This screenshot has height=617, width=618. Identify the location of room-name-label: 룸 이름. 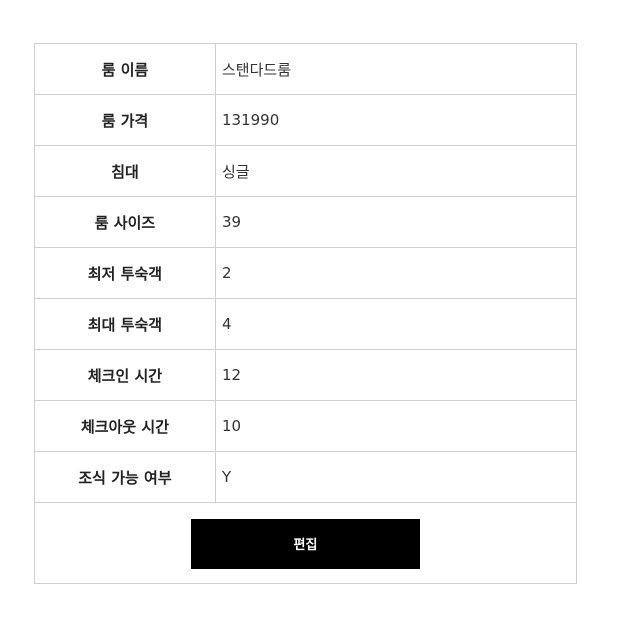
(125, 69).